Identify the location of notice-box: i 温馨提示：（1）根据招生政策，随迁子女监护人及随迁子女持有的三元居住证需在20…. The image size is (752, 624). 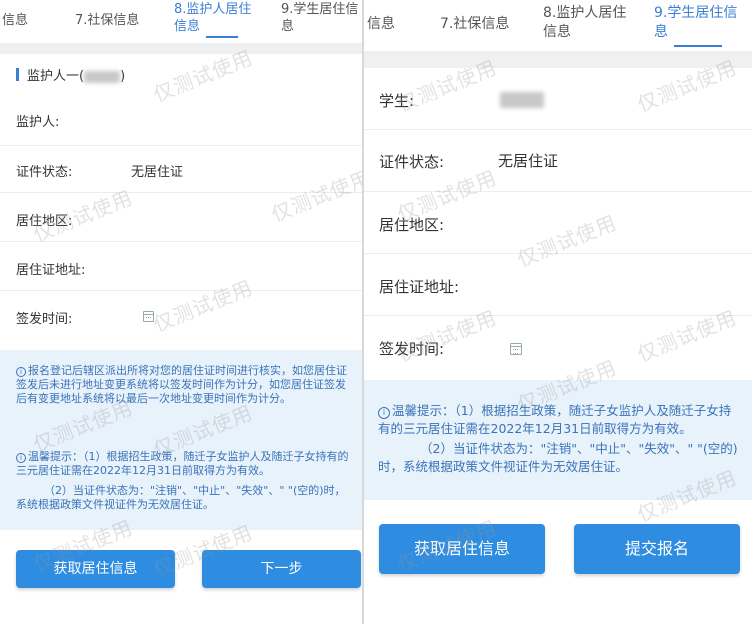
(558, 440).